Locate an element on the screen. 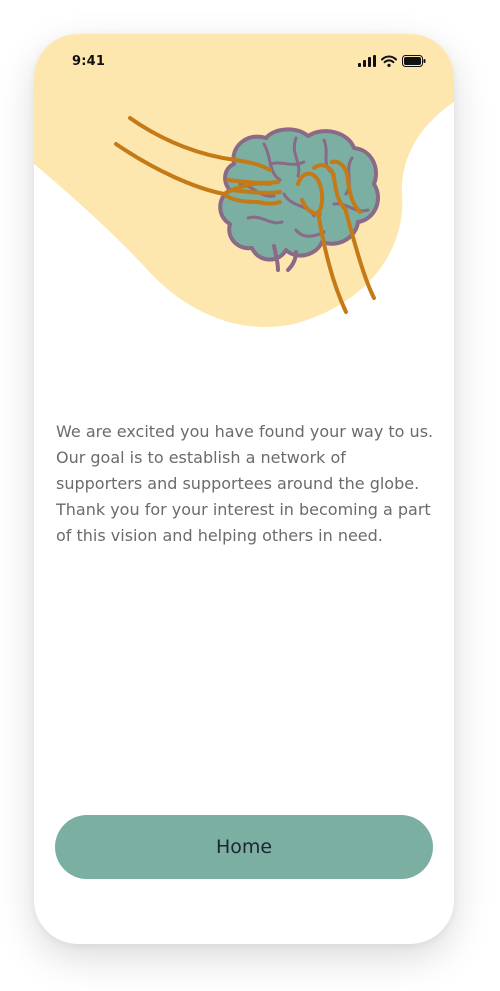  wifi-icon is located at coordinates (389, 61).